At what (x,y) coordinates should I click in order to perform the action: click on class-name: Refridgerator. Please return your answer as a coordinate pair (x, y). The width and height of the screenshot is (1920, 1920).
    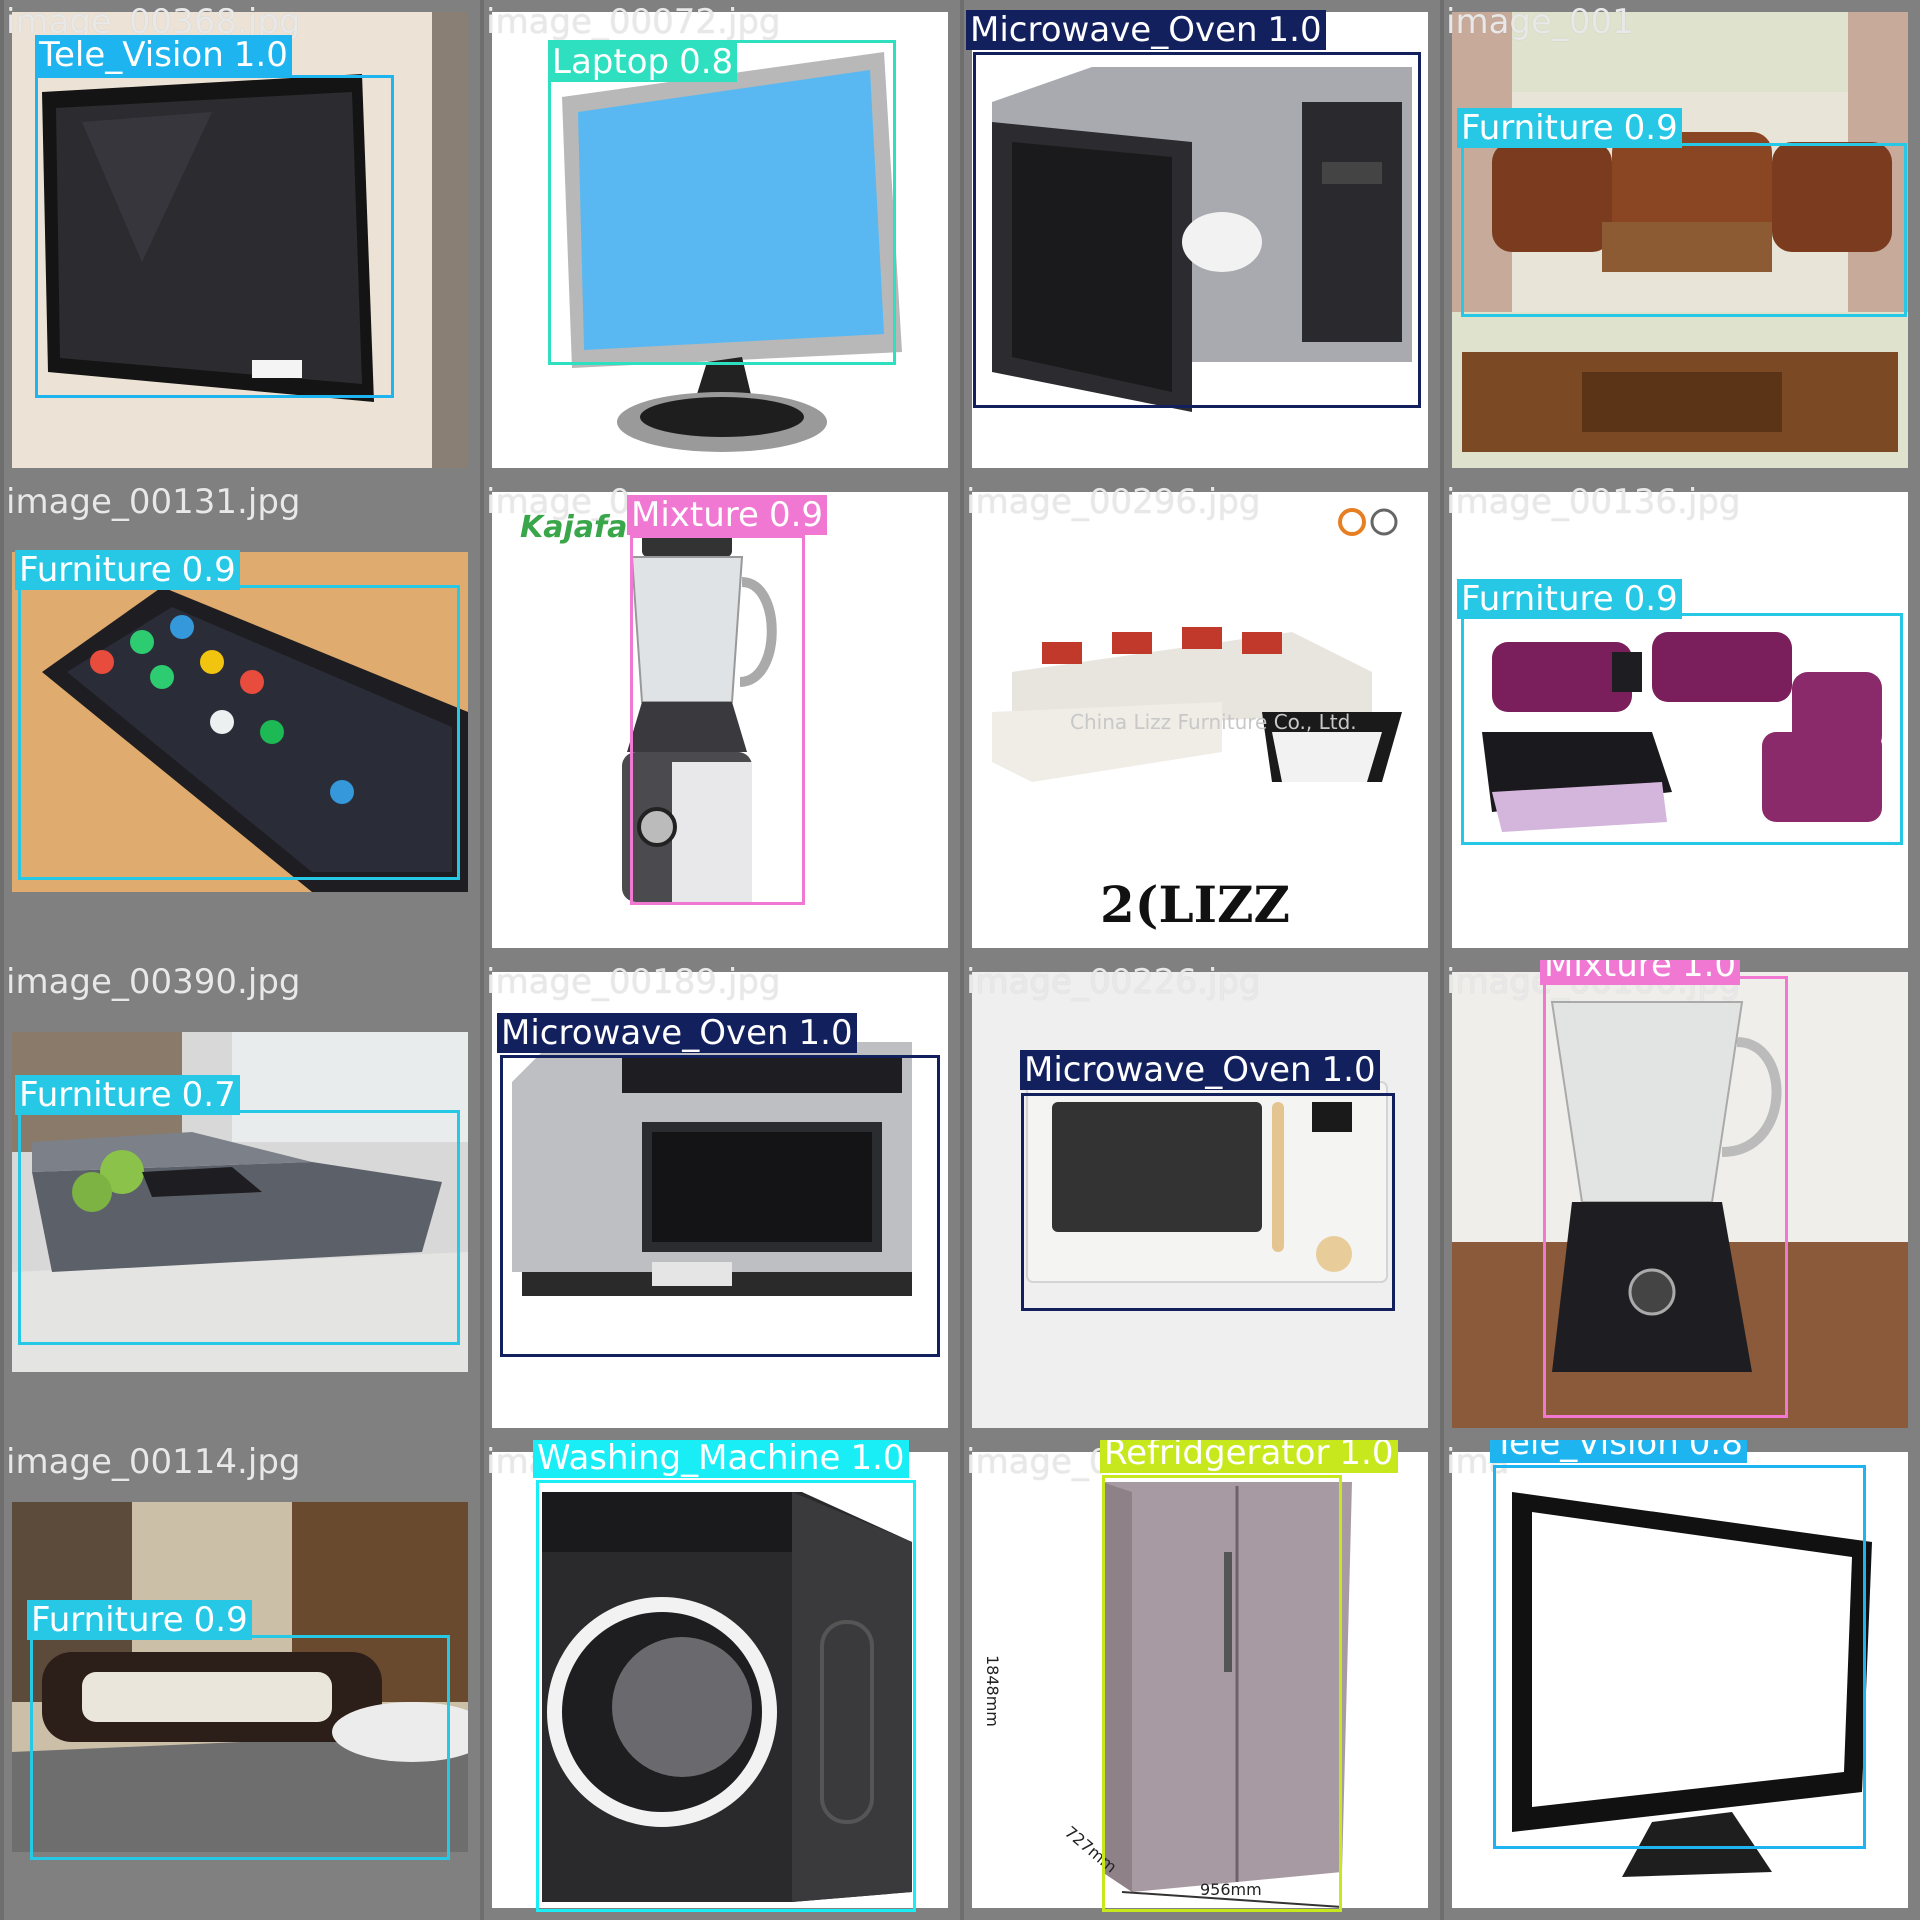
    Looking at the image, I should click on (1217, 1456).